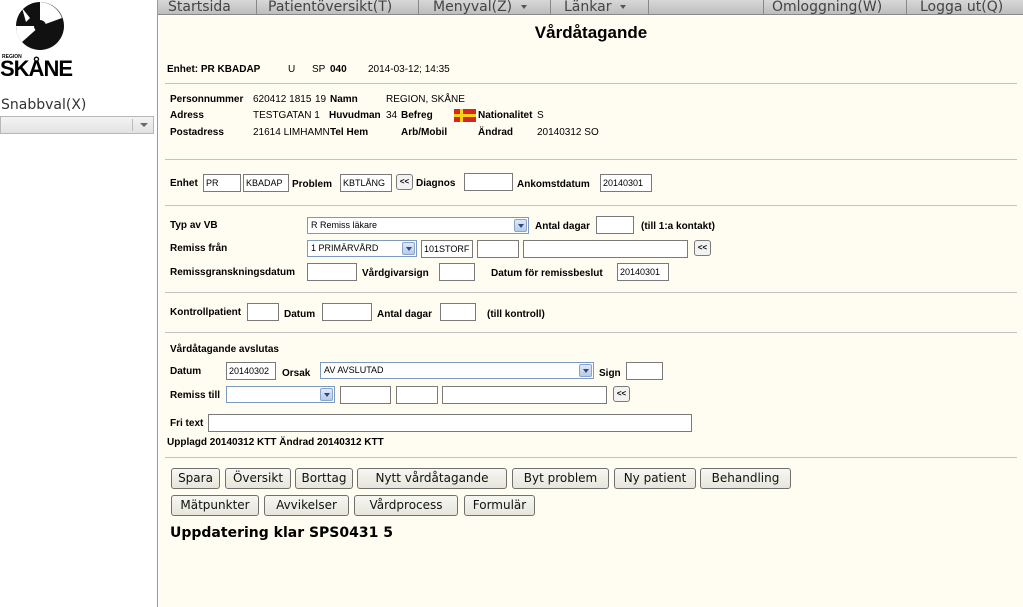 This screenshot has height=607, width=1023. Describe the element at coordinates (44, 105) in the screenshot. I see `snabbval-label: Snabbval(X)` at that location.